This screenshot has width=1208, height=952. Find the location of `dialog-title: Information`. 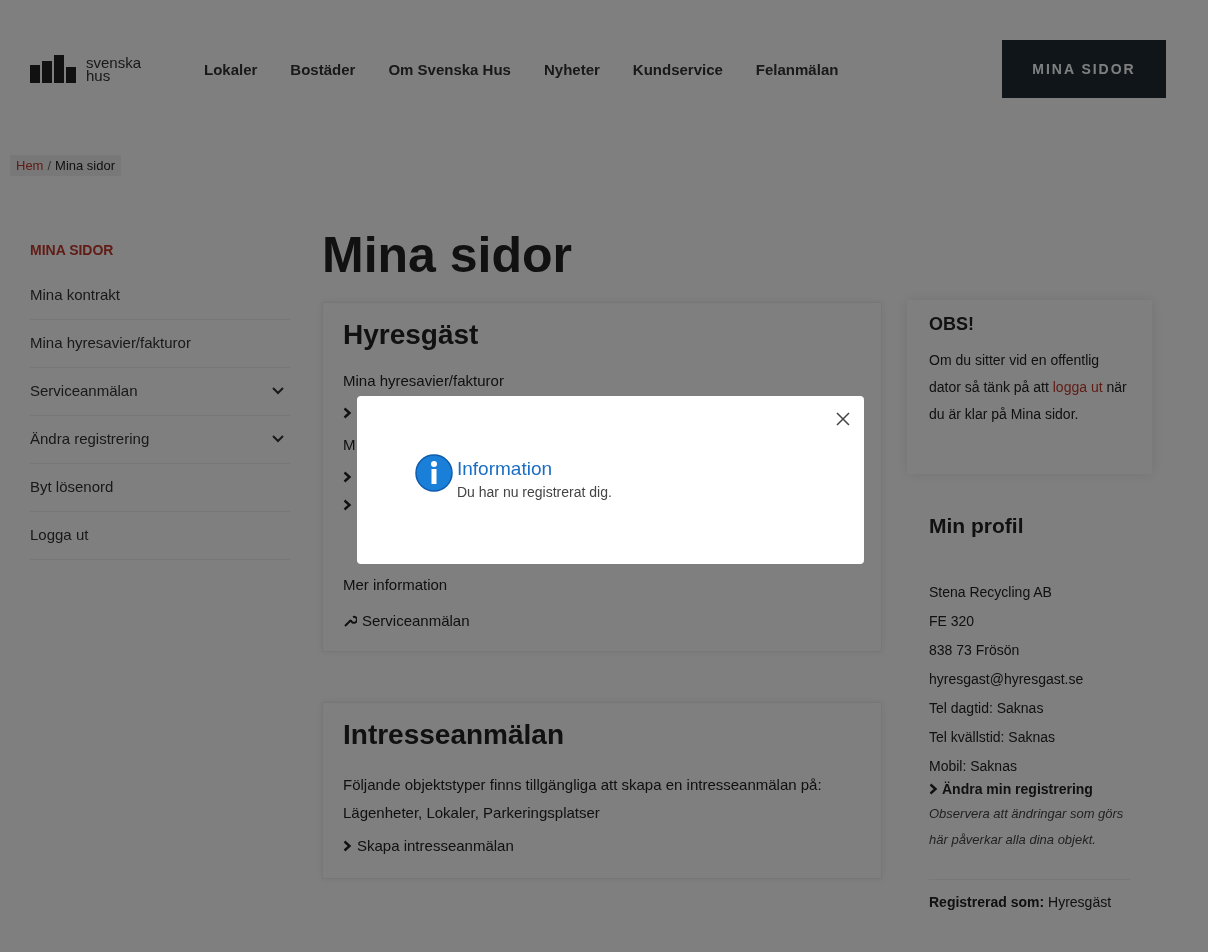

dialog-title: Information is located at coordinates (505, 469).